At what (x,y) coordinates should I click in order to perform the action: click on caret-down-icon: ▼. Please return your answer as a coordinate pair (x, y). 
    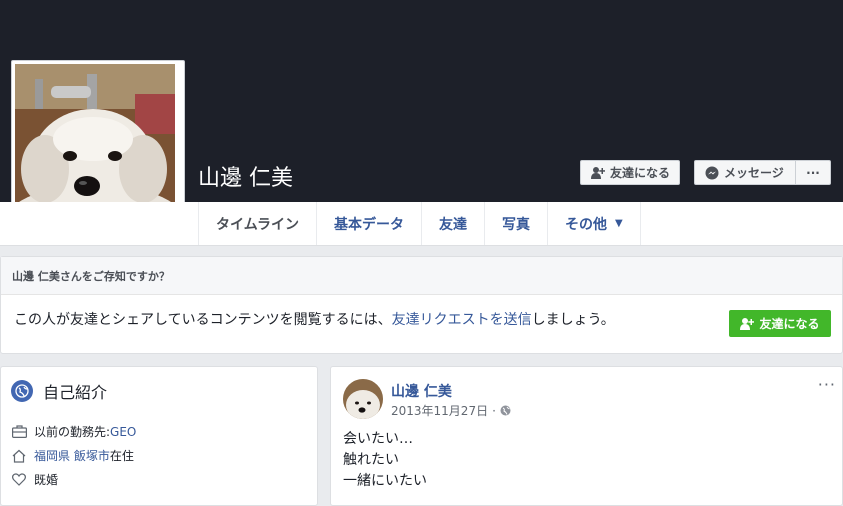
    Looking at the image, I should click on (619, 223).